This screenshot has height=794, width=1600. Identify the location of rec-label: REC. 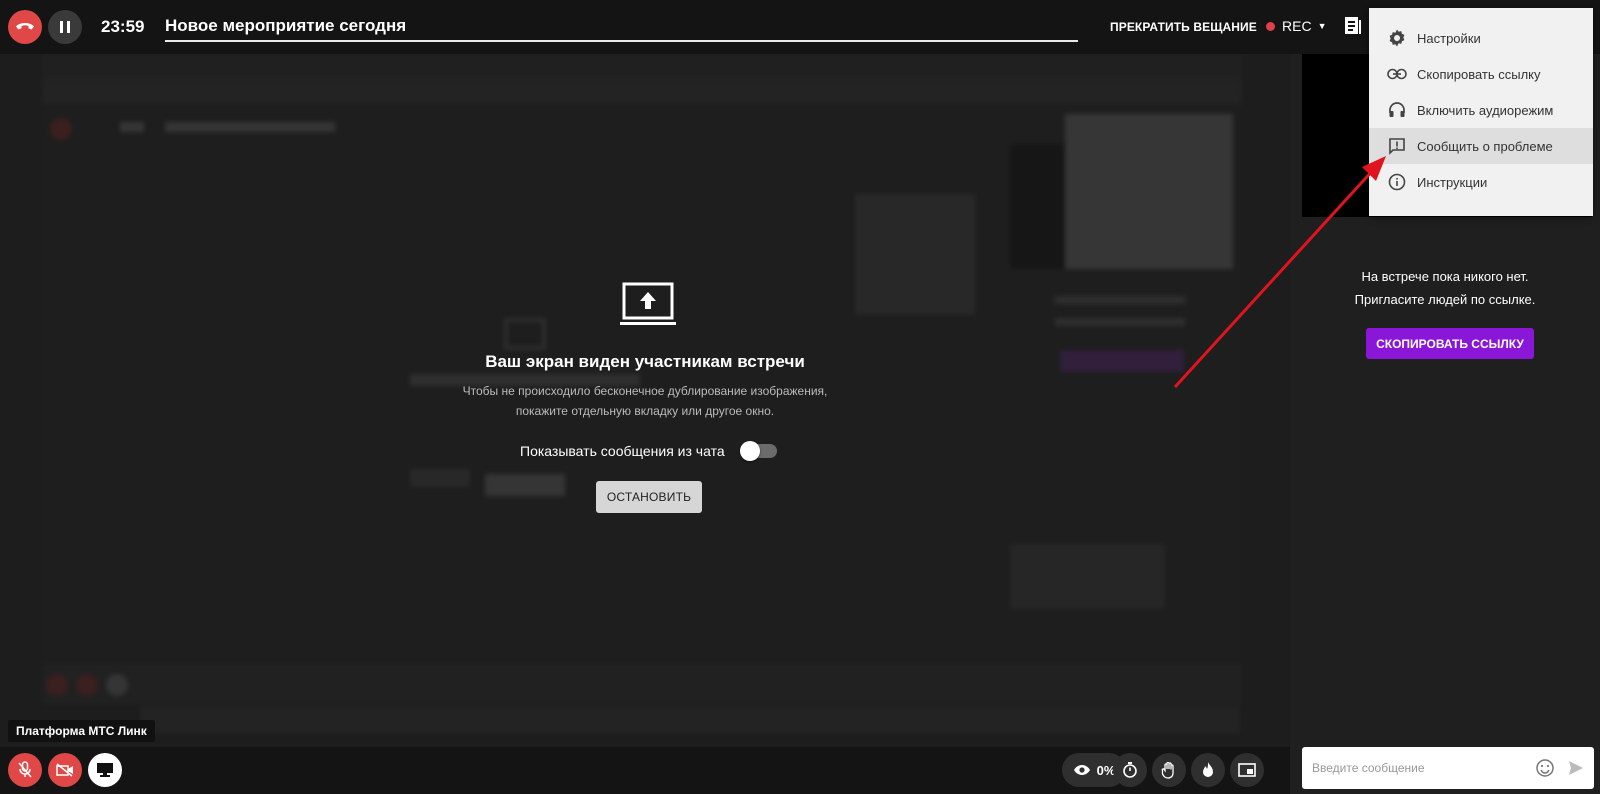
(1297, 26).